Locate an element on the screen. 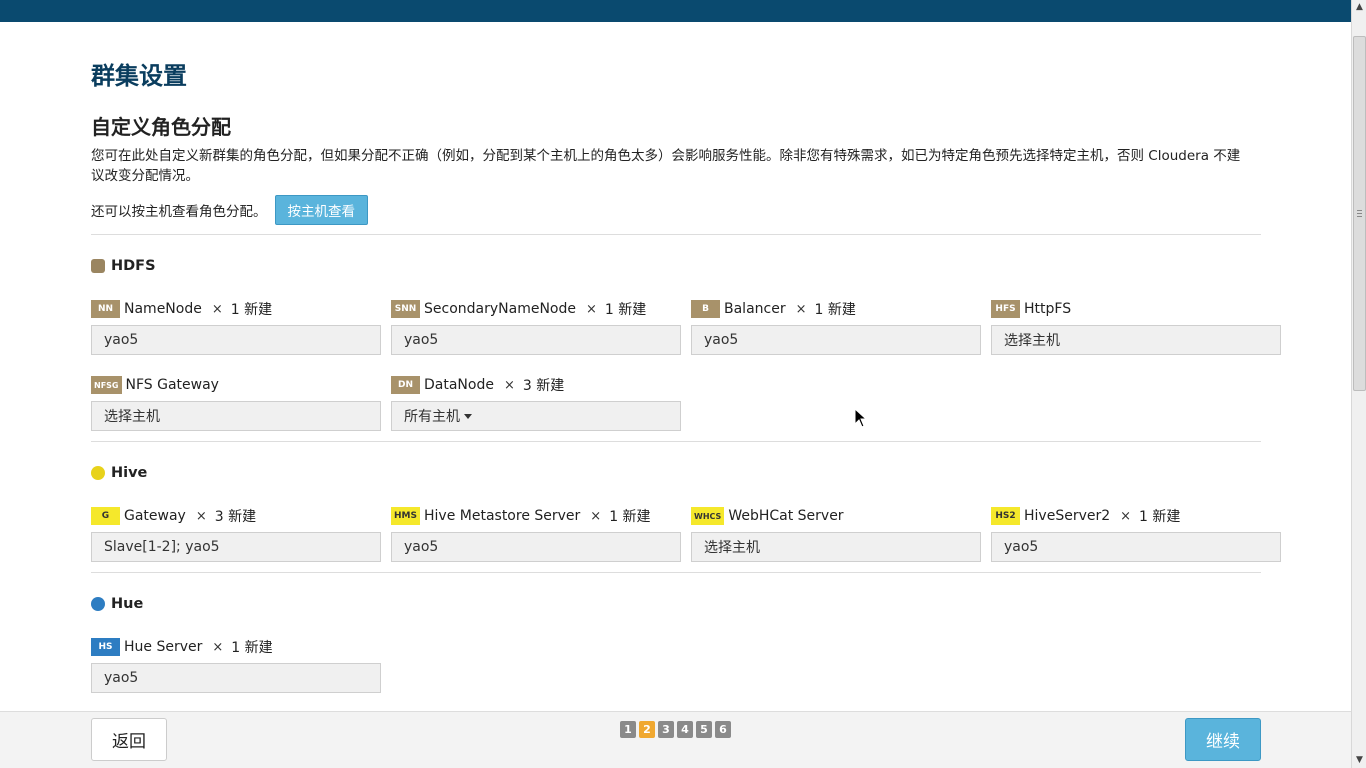 The image size is (1366, 768). role-balancer: B Balancer × 1 新建 yao5 is located at coordinates (836, 327).